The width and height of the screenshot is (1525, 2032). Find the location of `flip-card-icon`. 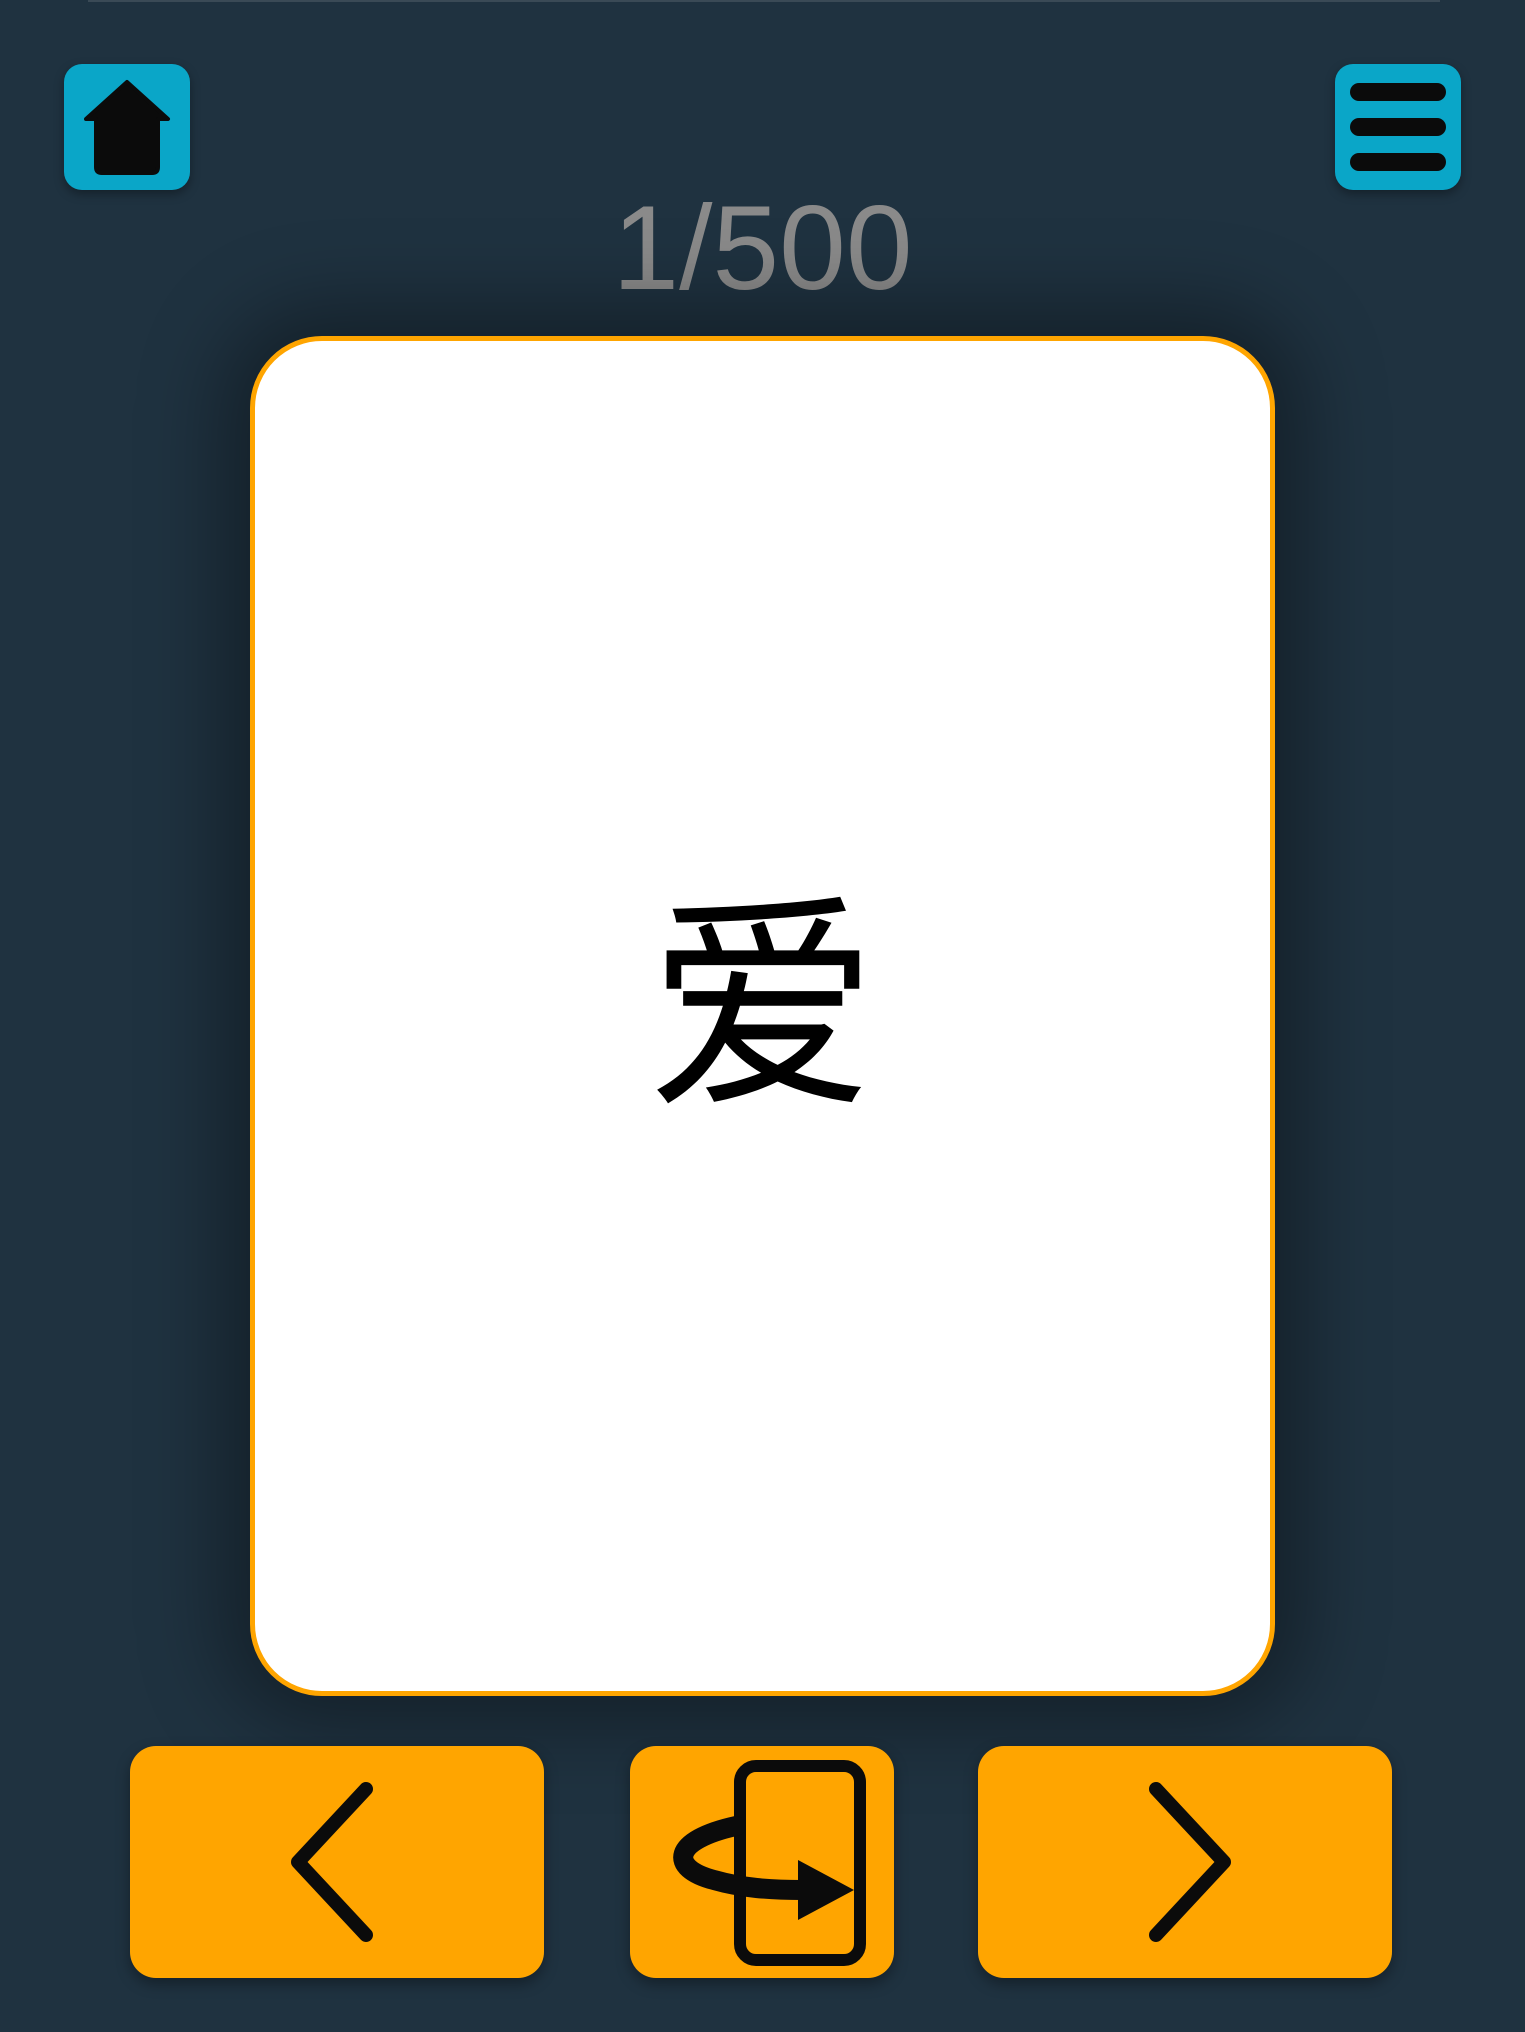

flip-card-icon is located at coordinates (769, 1863).